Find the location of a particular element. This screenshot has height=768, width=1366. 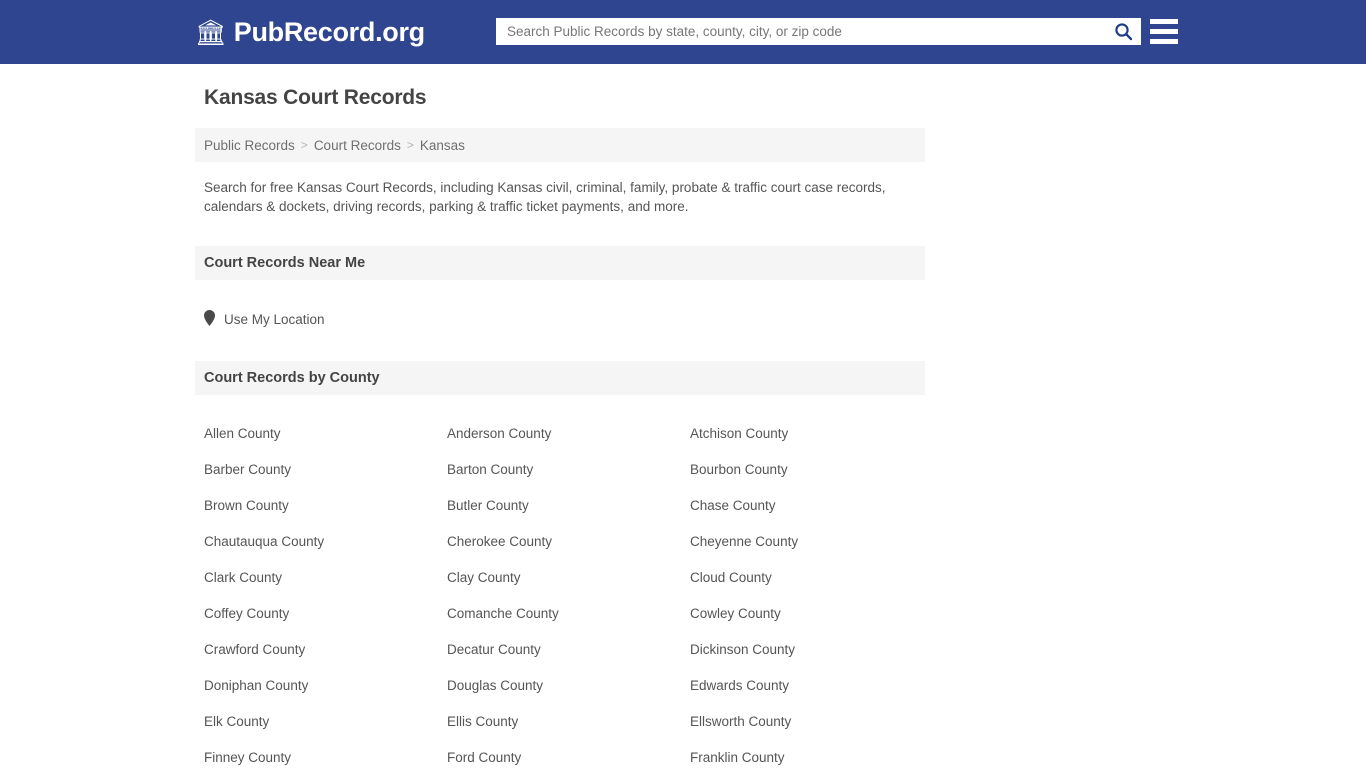

county-link: Doniphan County is located at coordinates (325, 686).